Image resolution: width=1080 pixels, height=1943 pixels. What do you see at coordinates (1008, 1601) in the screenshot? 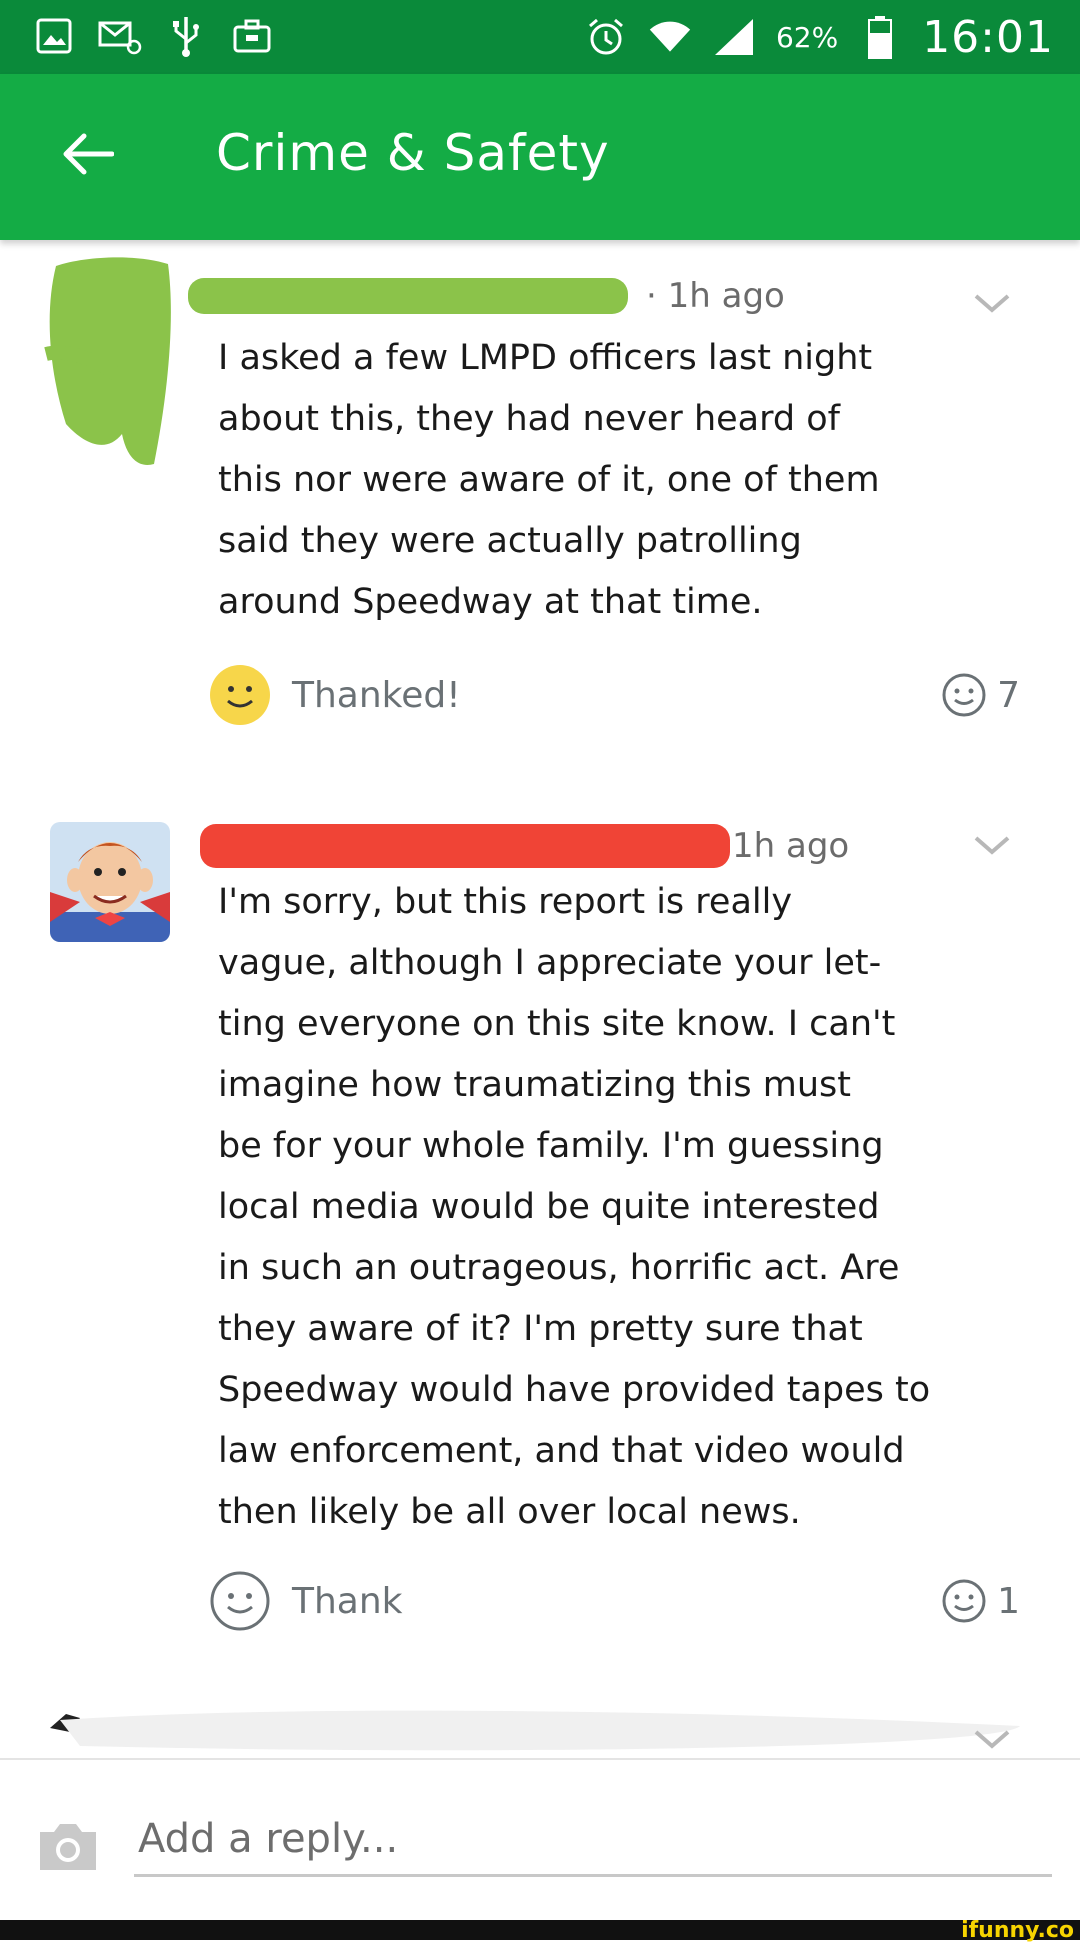
I see `thank-count-value: 1` at bounding box center [1008, 1601].